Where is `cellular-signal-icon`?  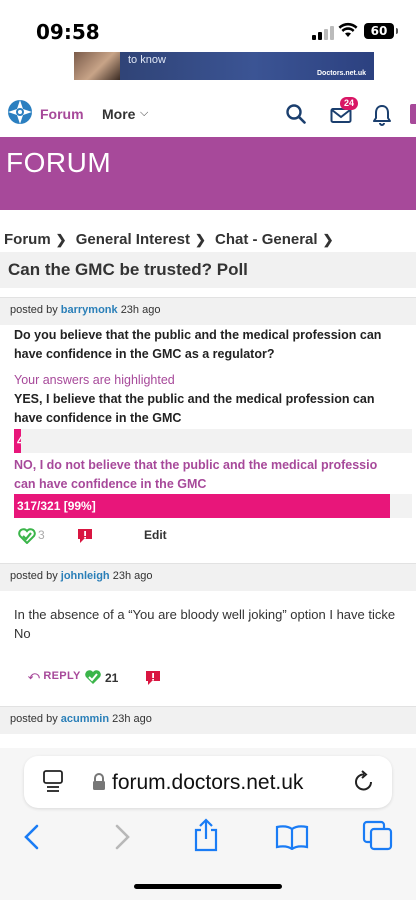
cellular-signal-icon is located at coordinates (323, 33).